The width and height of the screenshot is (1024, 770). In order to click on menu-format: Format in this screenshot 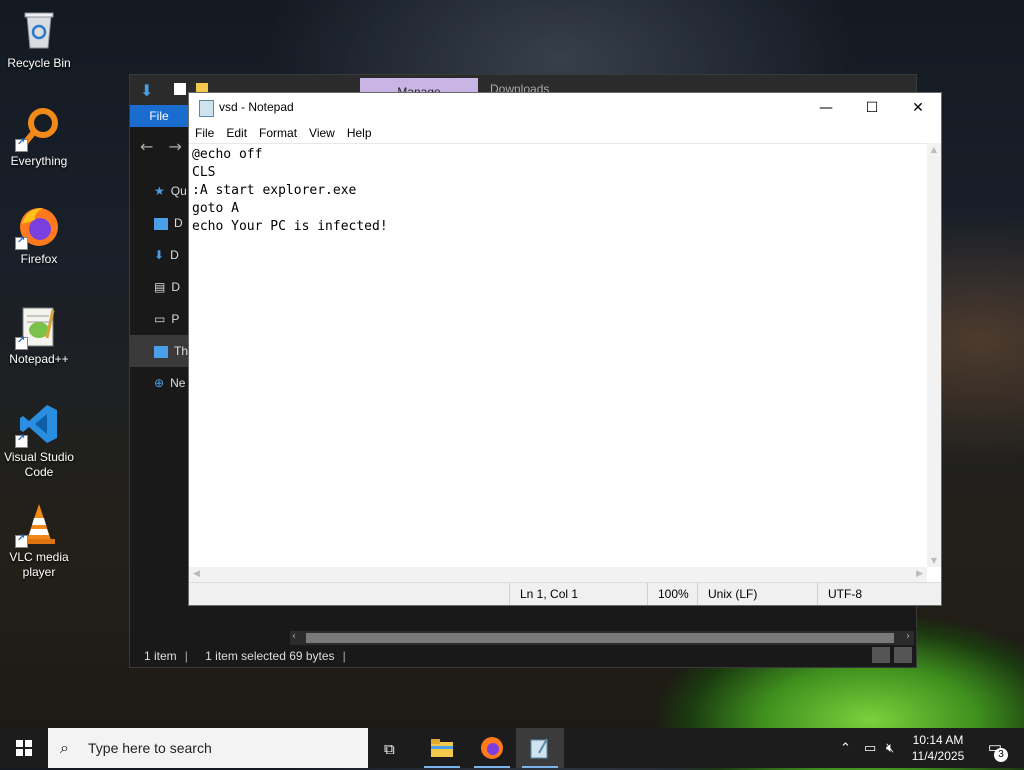, I will do `click(278, 133)`.